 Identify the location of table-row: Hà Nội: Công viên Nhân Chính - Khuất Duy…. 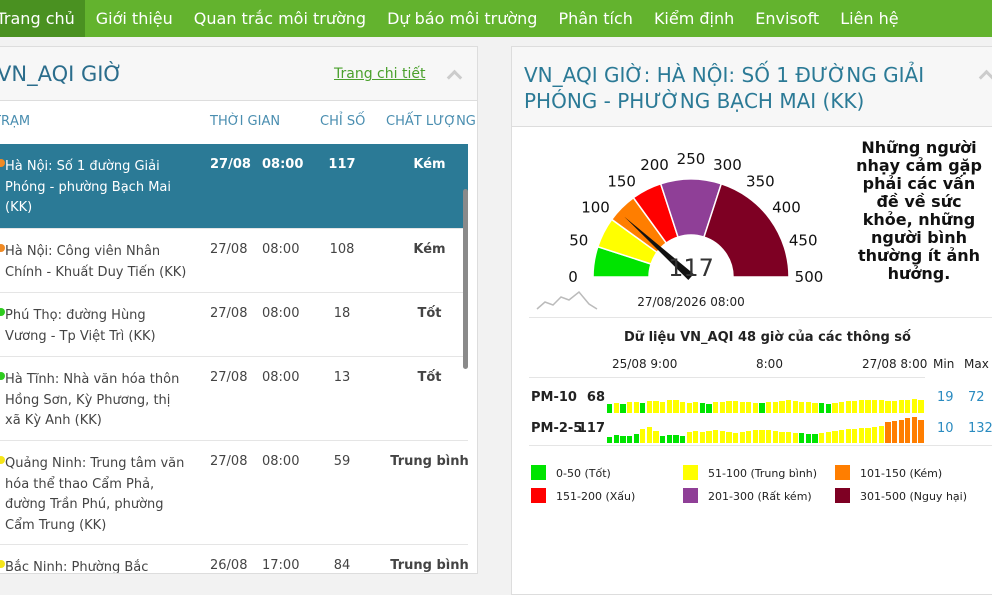
(234, 260).